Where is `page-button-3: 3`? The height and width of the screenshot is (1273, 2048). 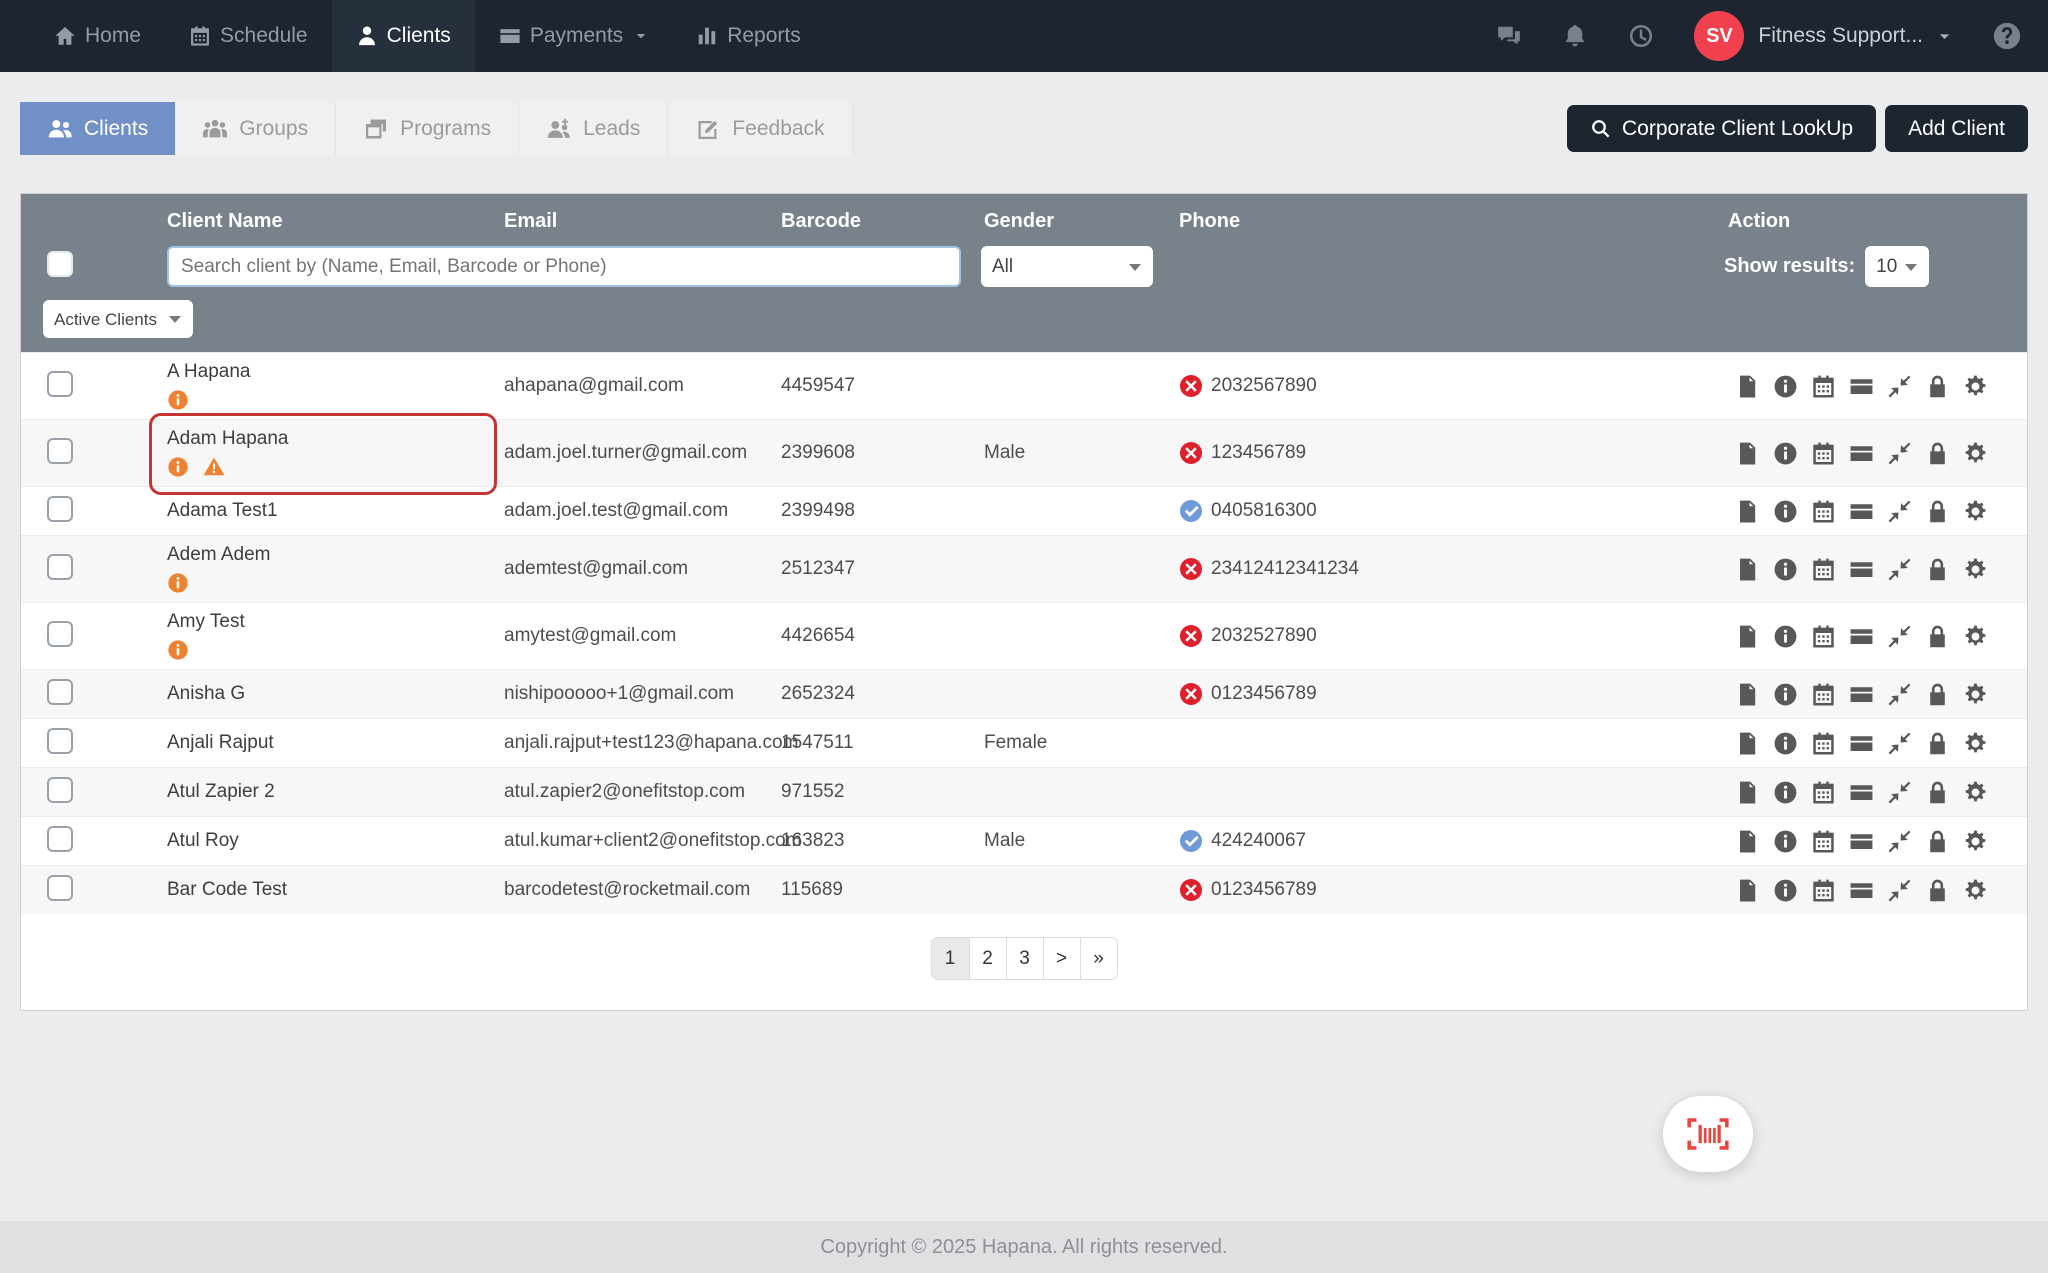
page-button-3: 3 is located at coordinates (1024, 958).